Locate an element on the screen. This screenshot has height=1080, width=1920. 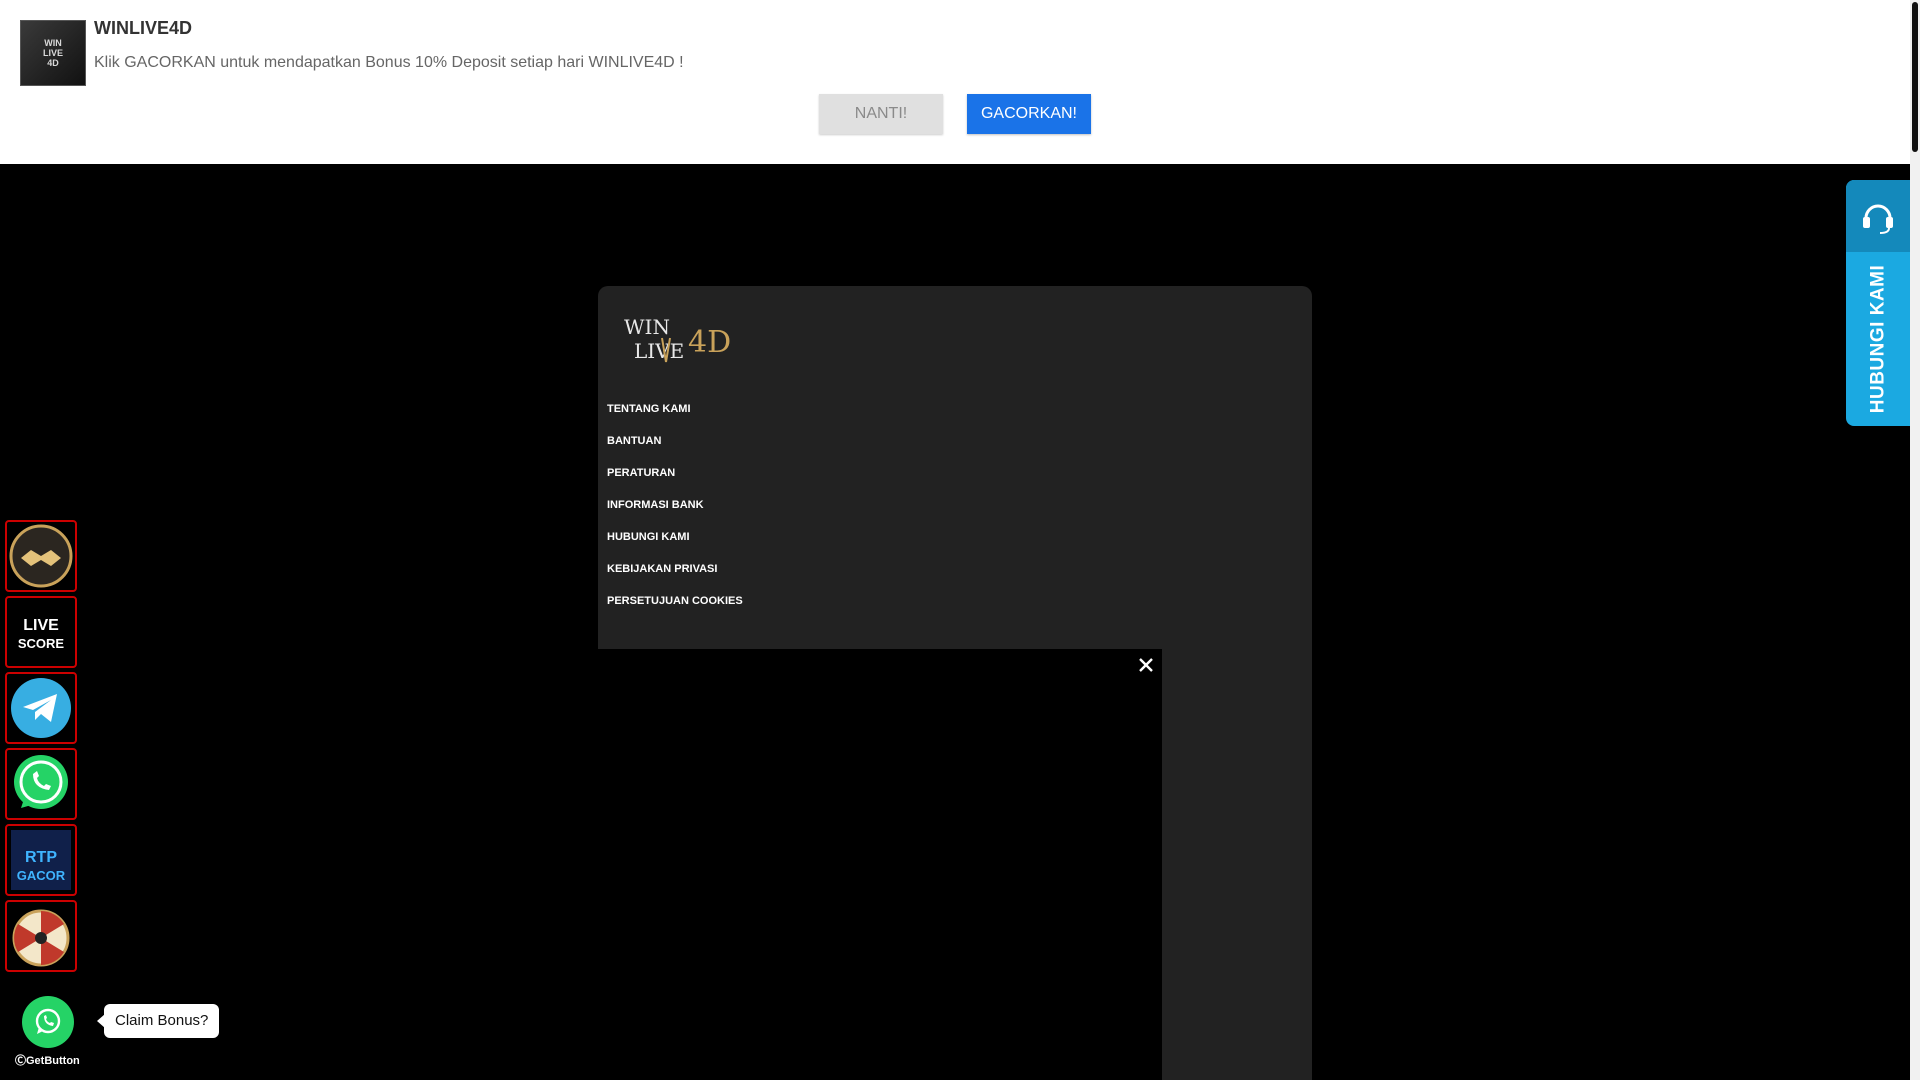
scrollbar-thumb is located at coordinates (1915, 77).